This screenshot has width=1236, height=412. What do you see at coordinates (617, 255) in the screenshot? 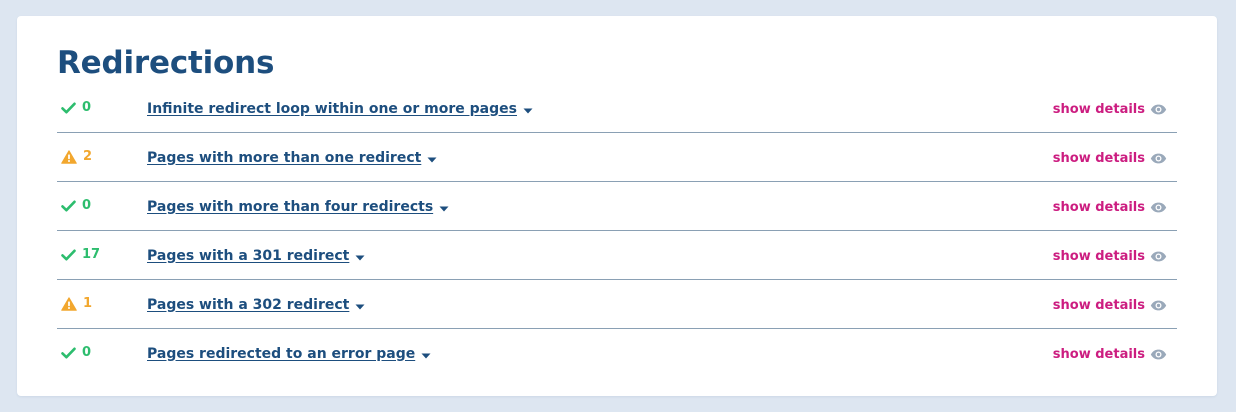
I see `issue-row: 17 Pages with a 301 redirect show details` at bounding box center [617, 255].